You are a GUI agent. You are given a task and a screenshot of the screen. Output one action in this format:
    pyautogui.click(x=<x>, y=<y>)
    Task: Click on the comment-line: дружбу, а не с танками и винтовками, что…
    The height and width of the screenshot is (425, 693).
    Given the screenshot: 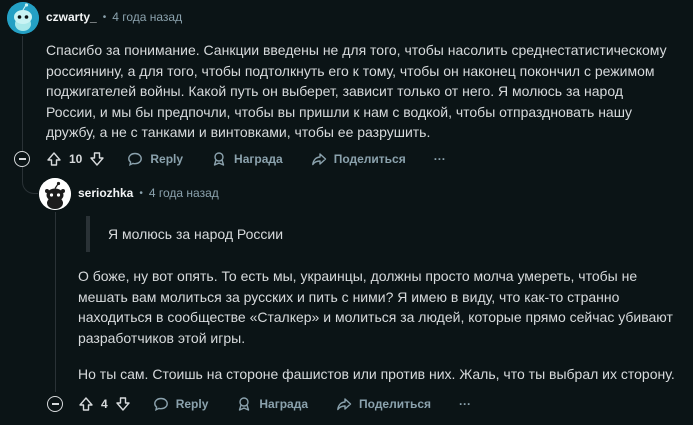 What is the action you would take?
    pyautogui.click(x=238, y=132)
    